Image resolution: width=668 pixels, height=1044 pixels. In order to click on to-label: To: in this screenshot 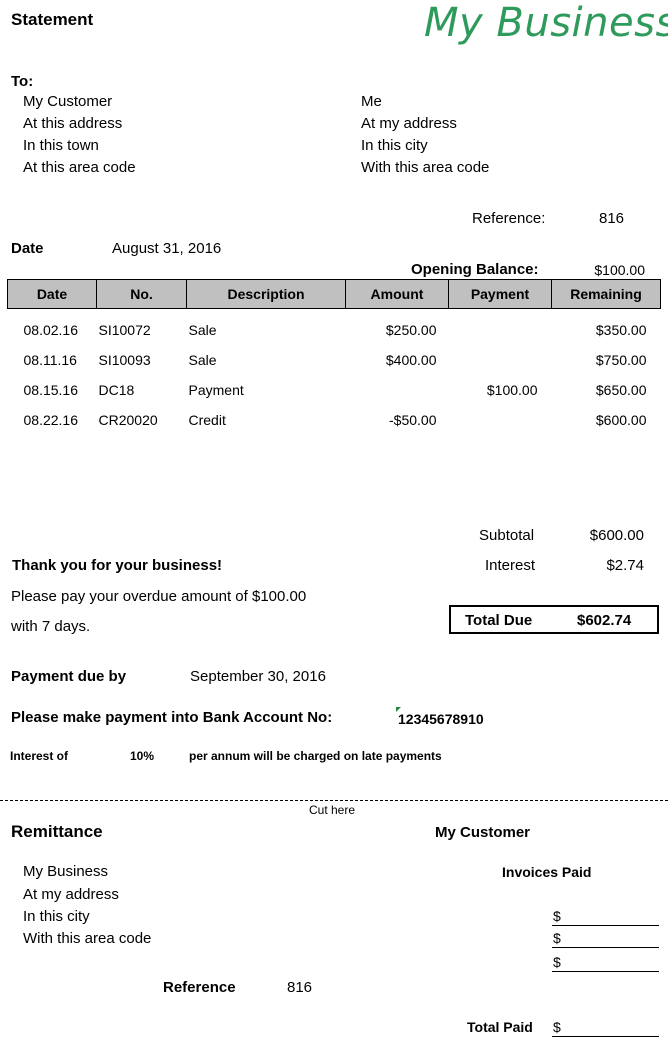, I will do `click(22, 81)`.